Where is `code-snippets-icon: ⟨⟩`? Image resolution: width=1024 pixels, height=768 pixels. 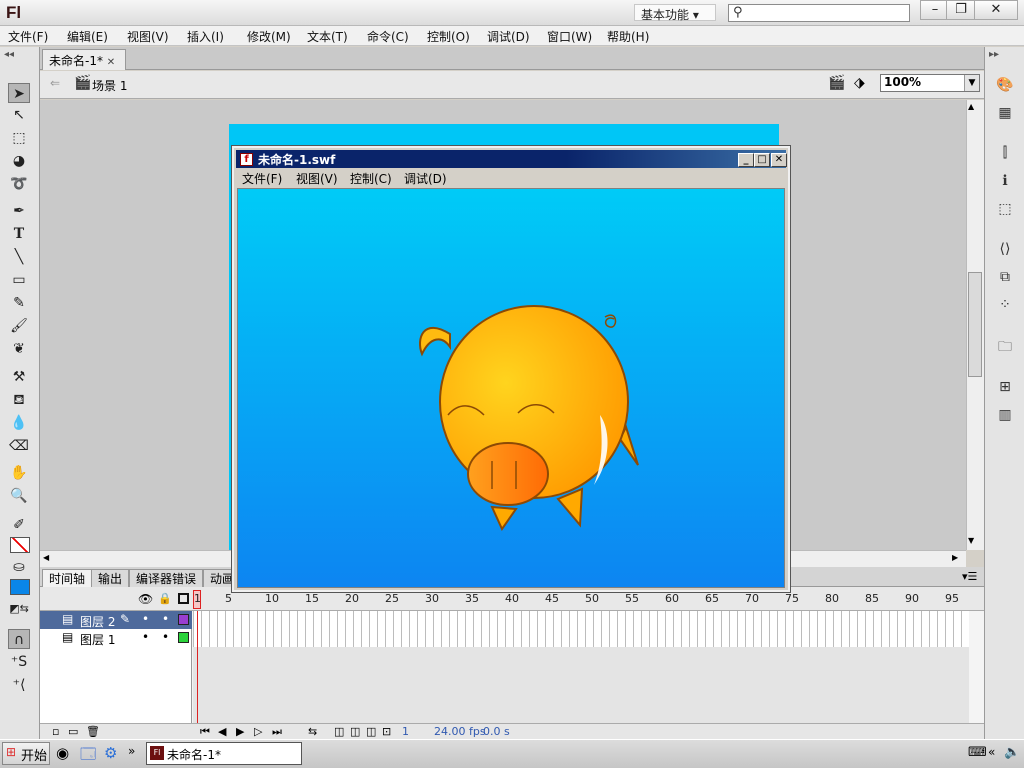 code-snippets-icon: ⟨⟩ is located at coordinates (1005, 249).